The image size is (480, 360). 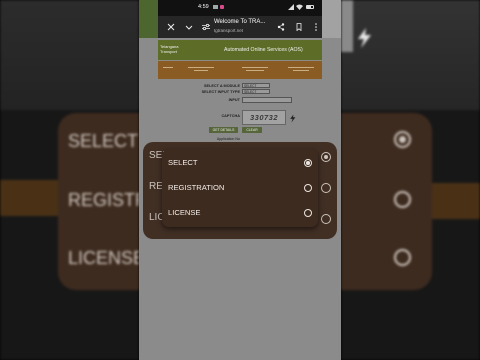 I want to click on input-type-select: SELECT, so click(x=256, y=91).